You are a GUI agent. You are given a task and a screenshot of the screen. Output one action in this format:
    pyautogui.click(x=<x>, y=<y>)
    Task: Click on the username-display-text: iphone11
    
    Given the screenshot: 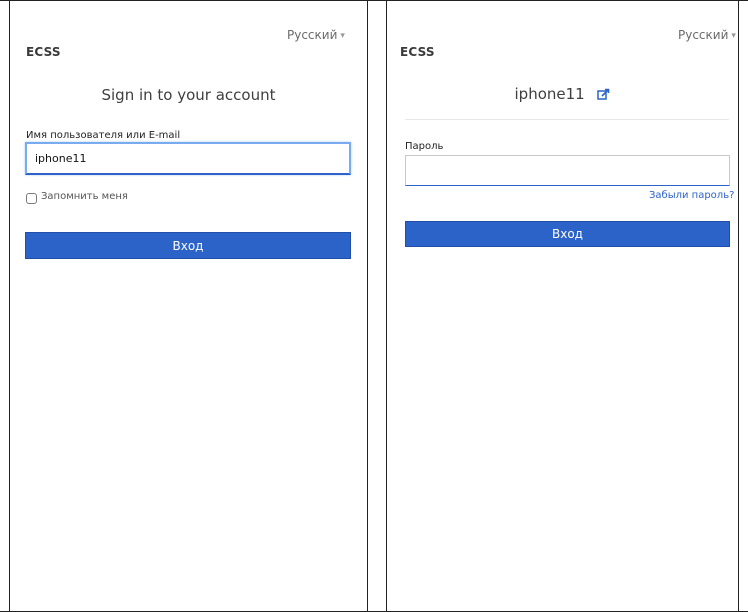 What is the action you would take?
    pyautogui.click(x=549, y=94)
    